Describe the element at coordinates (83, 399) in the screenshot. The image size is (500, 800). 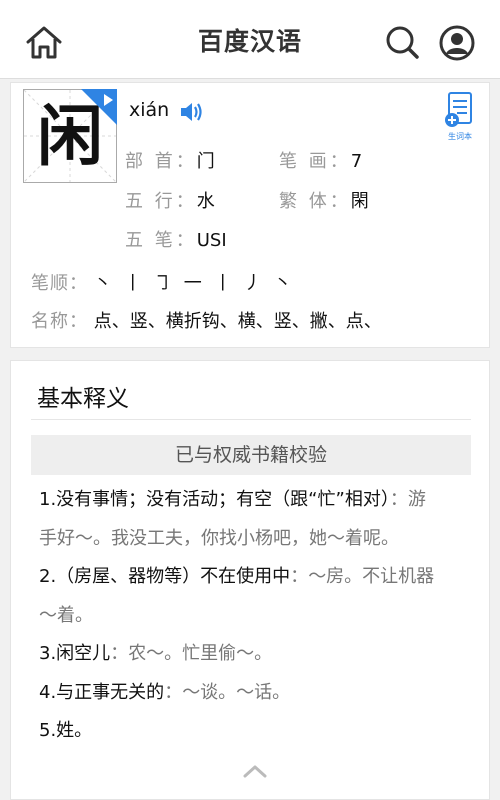
I see `section-title: 基本释义` at that location.